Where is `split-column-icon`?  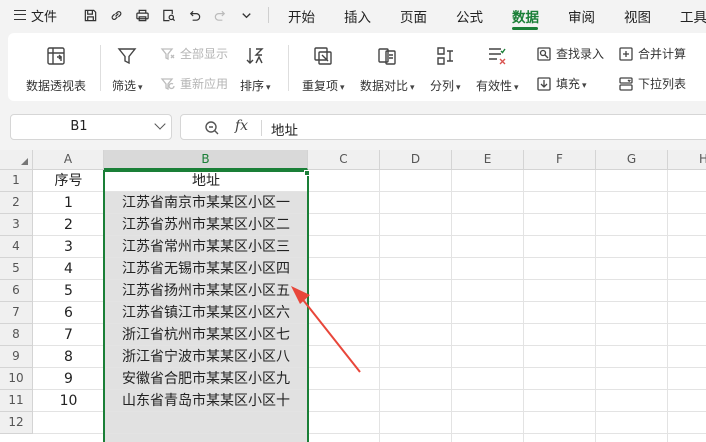 split-column-icon is located at coordinates (445, 56).